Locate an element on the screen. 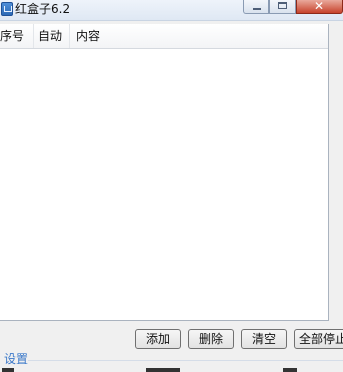 The image size is (343, 372). minimize-icon is located at coordinates (257, 9).